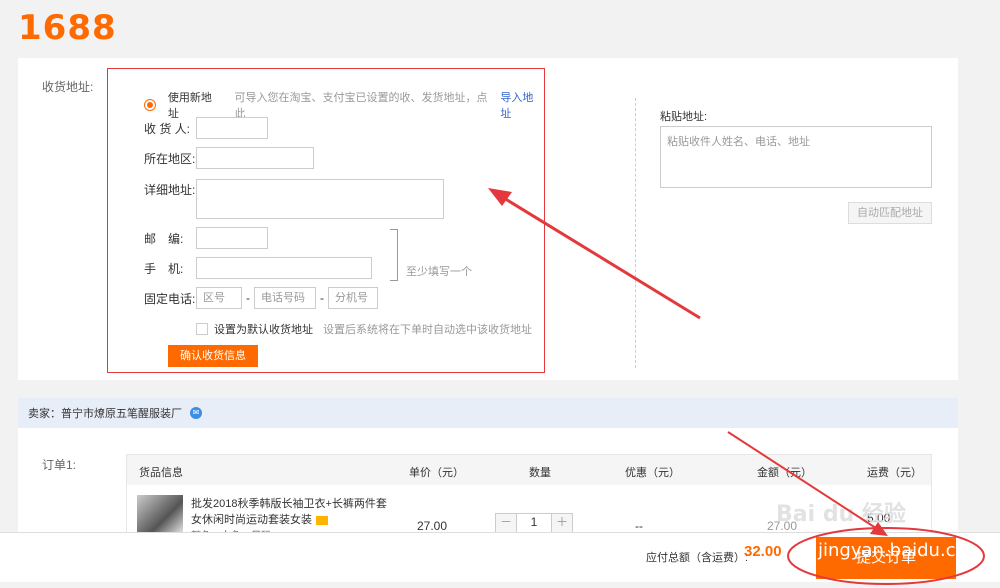  I want to click on discount-value: --, so click(639, 526).